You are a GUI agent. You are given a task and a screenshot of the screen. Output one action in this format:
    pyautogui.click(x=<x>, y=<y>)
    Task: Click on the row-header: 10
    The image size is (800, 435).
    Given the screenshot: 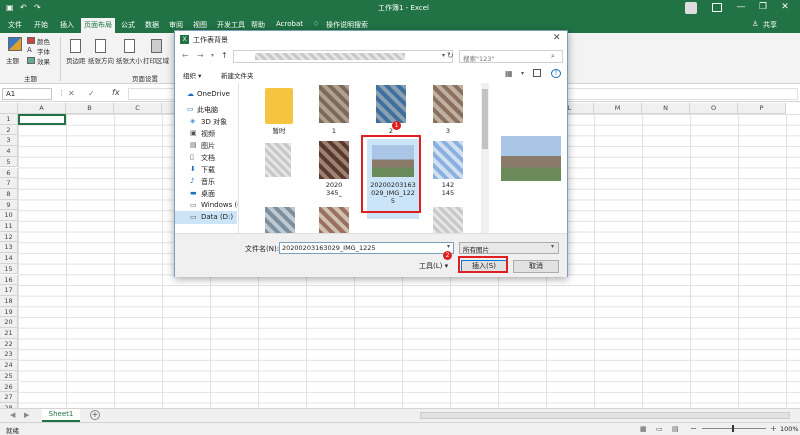 What is the action you would take?
    pyautogui.click(x=9, y=215)
    